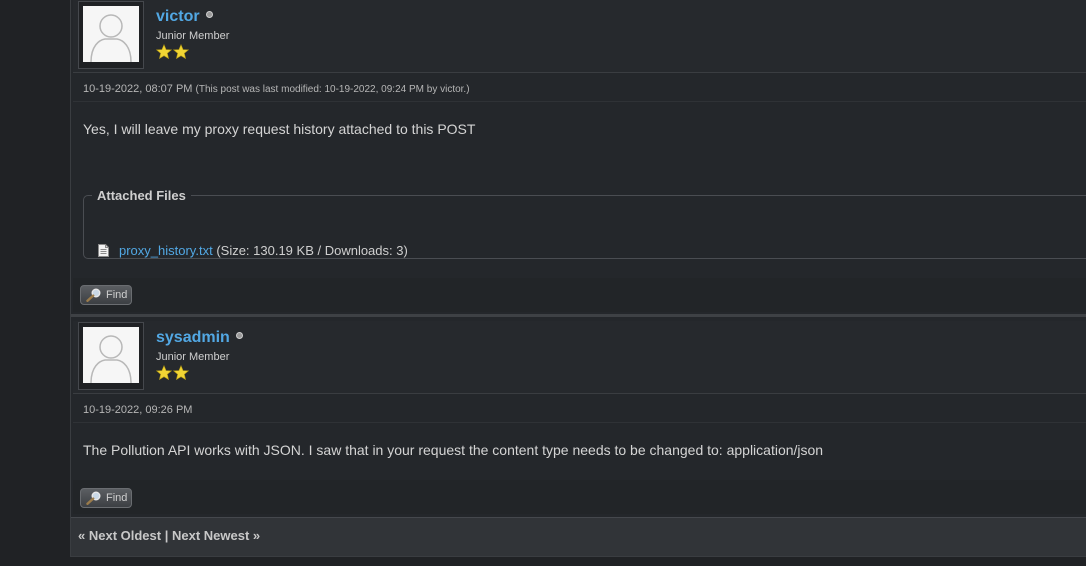 This screenshot has width=1086, height=566. I want to click on post-date: 10-19-2022, 09:26 PM, so click(137, 410).